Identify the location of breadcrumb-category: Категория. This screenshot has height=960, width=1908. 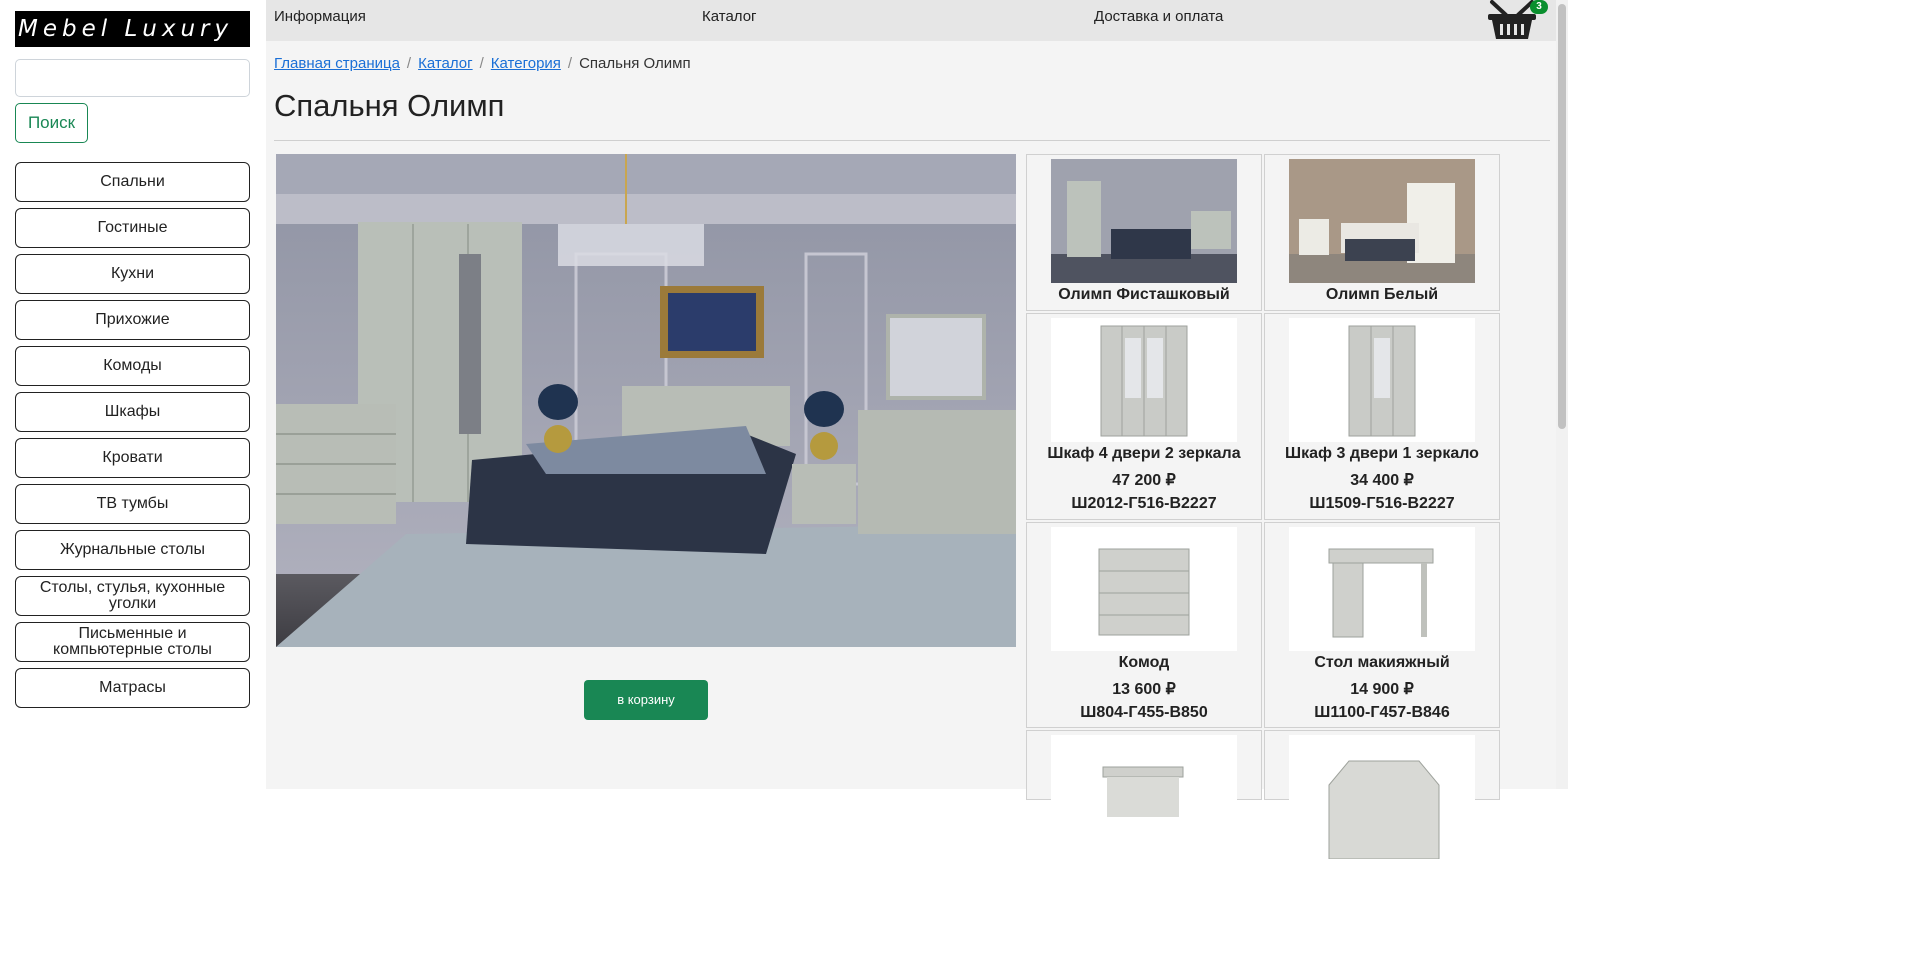
(526, 63).